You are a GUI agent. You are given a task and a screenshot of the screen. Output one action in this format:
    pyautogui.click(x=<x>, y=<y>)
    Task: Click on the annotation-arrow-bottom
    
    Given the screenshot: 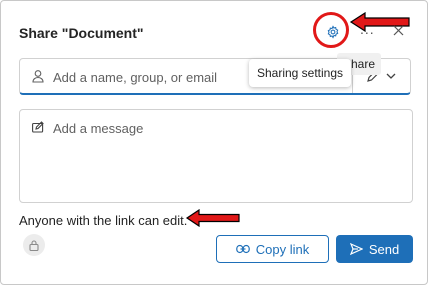 What is the action you would take?
    pyautogui.click(x=212, y=218)
    